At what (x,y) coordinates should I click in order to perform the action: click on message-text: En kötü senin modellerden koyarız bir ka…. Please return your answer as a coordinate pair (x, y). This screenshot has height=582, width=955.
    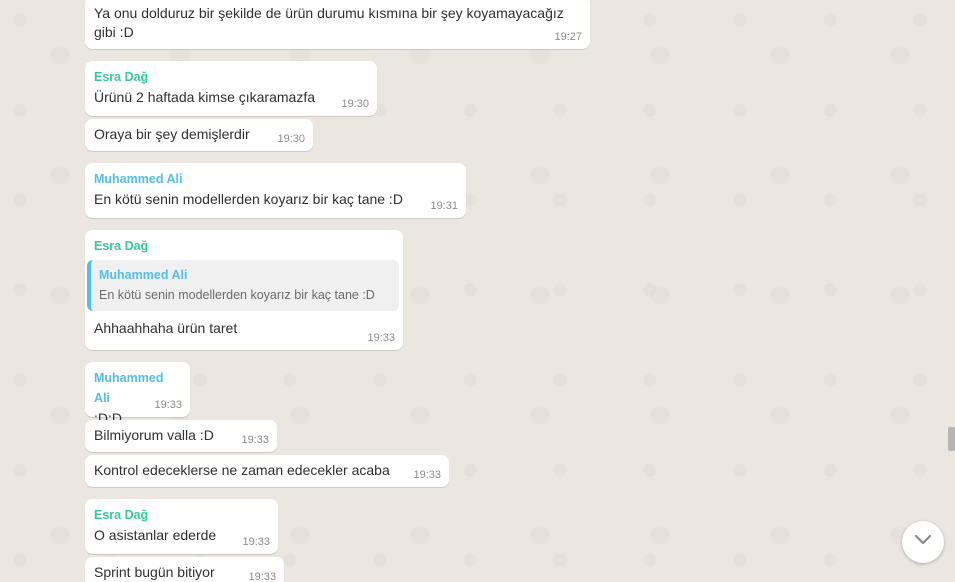
    Looking at the image, I should click on (248, 199).